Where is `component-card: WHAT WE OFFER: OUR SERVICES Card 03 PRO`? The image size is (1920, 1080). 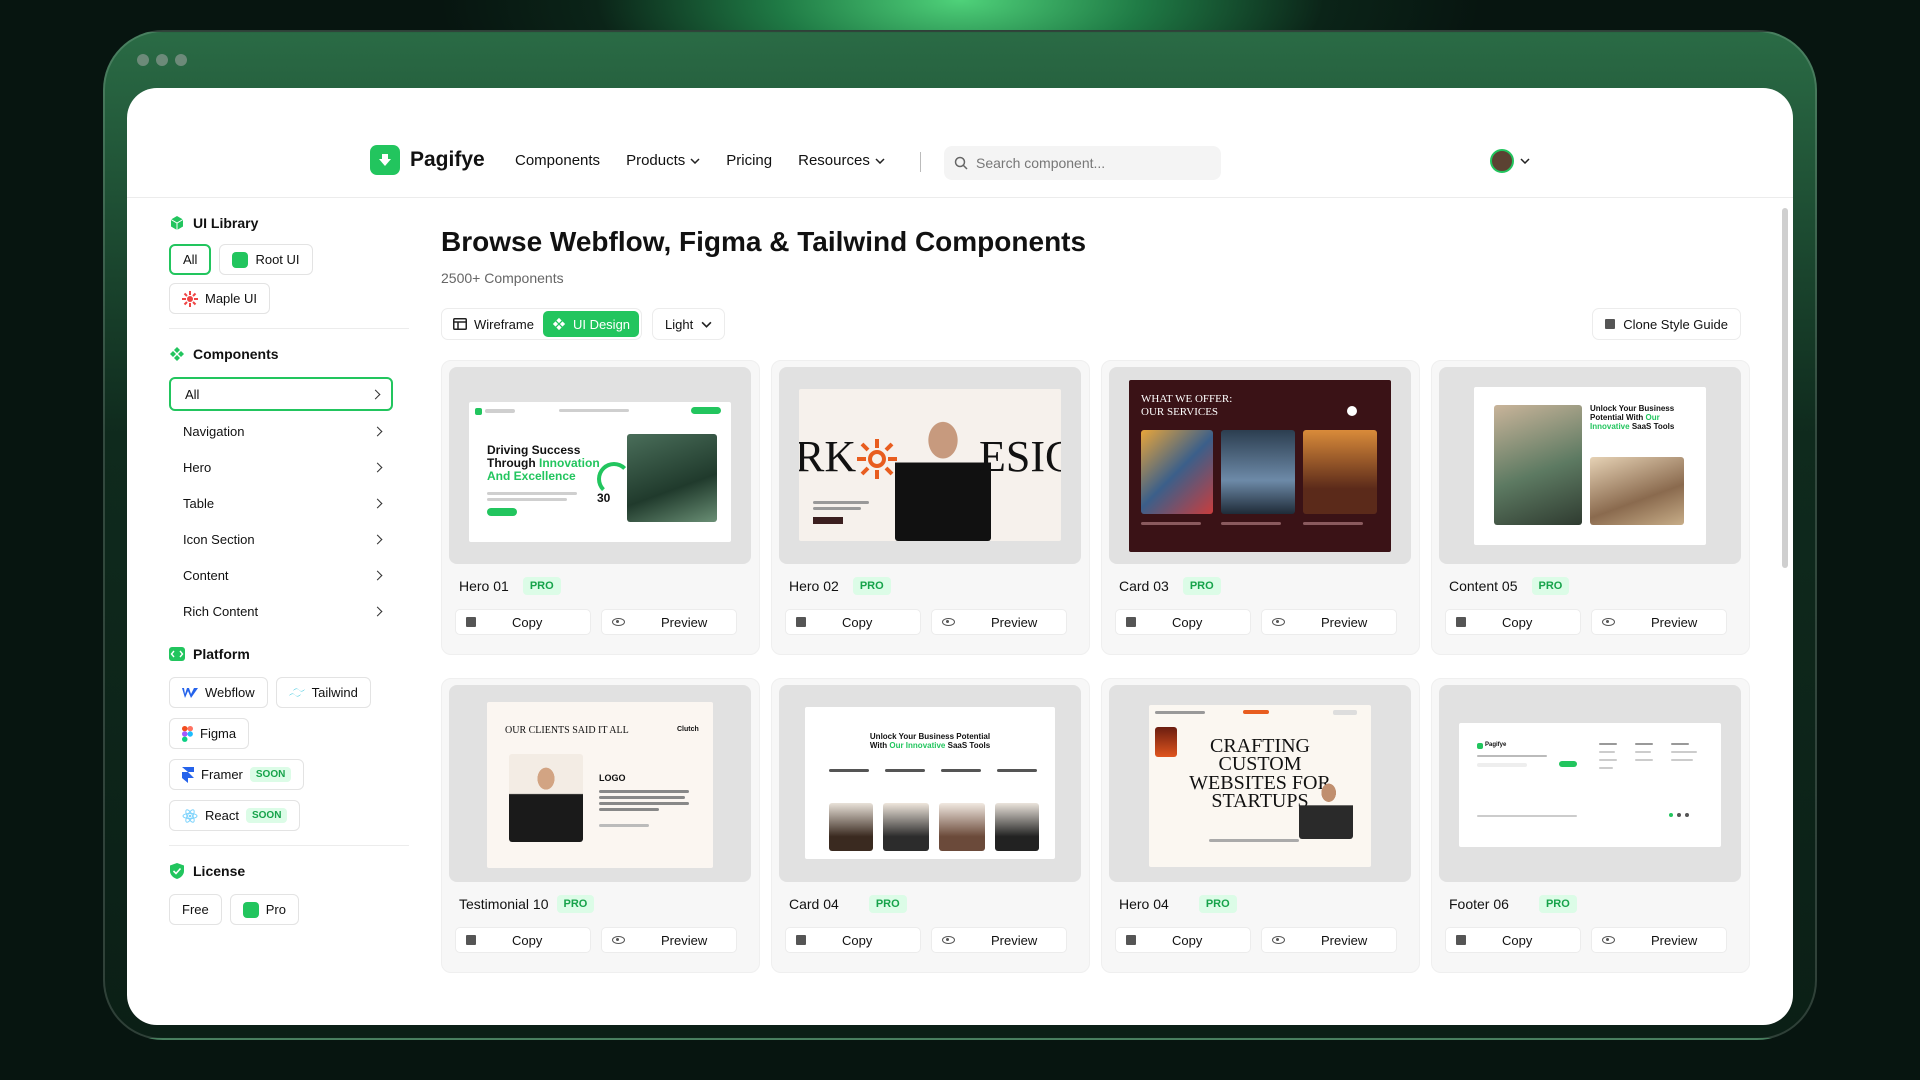 component-card: WHAT WE OFFER: OUR SERVICES Card 03 PRO is located at coordinates (1260, 507).